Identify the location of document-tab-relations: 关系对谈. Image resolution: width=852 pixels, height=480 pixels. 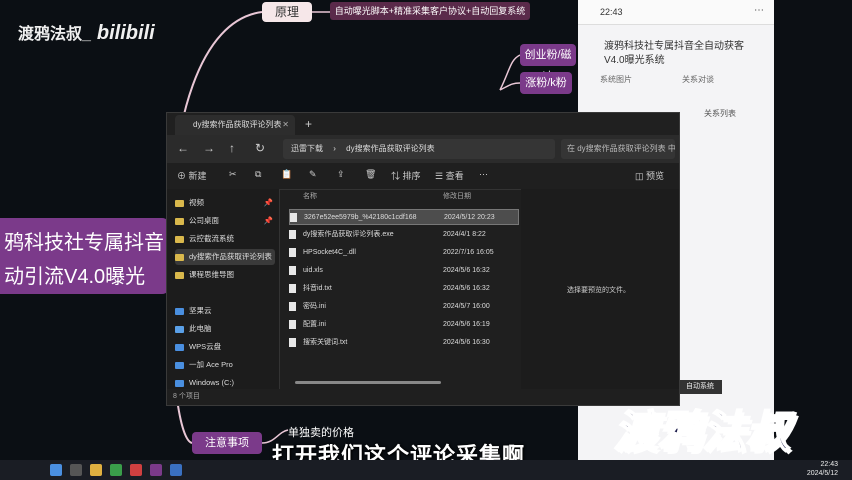
(698, 79).